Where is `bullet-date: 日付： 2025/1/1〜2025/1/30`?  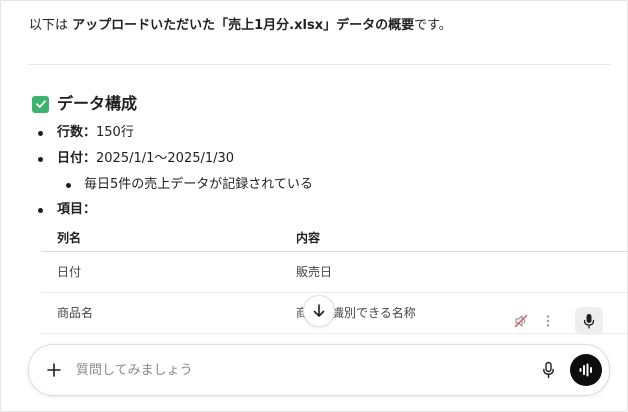
bullet-date: 日付： 2025/1/1〜2025/1/30 is located at coordinates (136, 159).